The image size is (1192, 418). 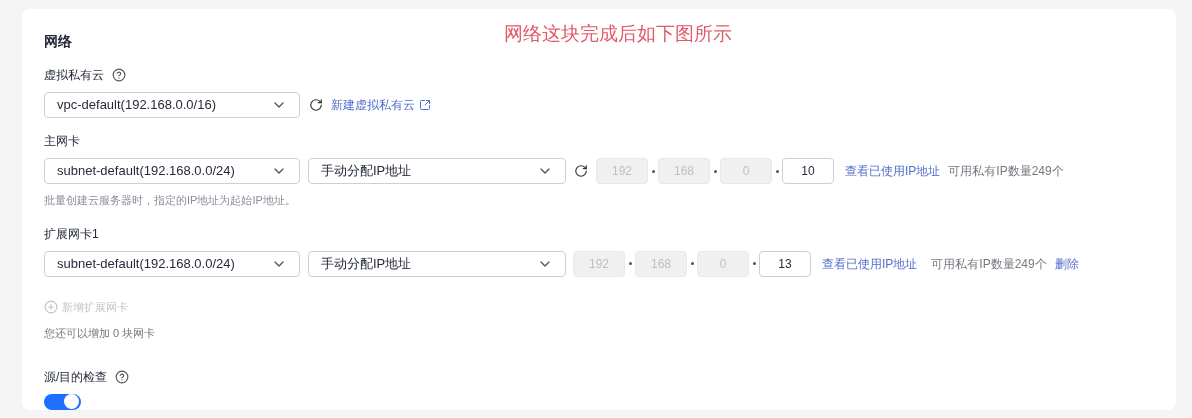 What do you see at coordinates (72, 234) in the screenshot?
I see `field-label: 扩展网卡1` at bounding box center [72, 234].